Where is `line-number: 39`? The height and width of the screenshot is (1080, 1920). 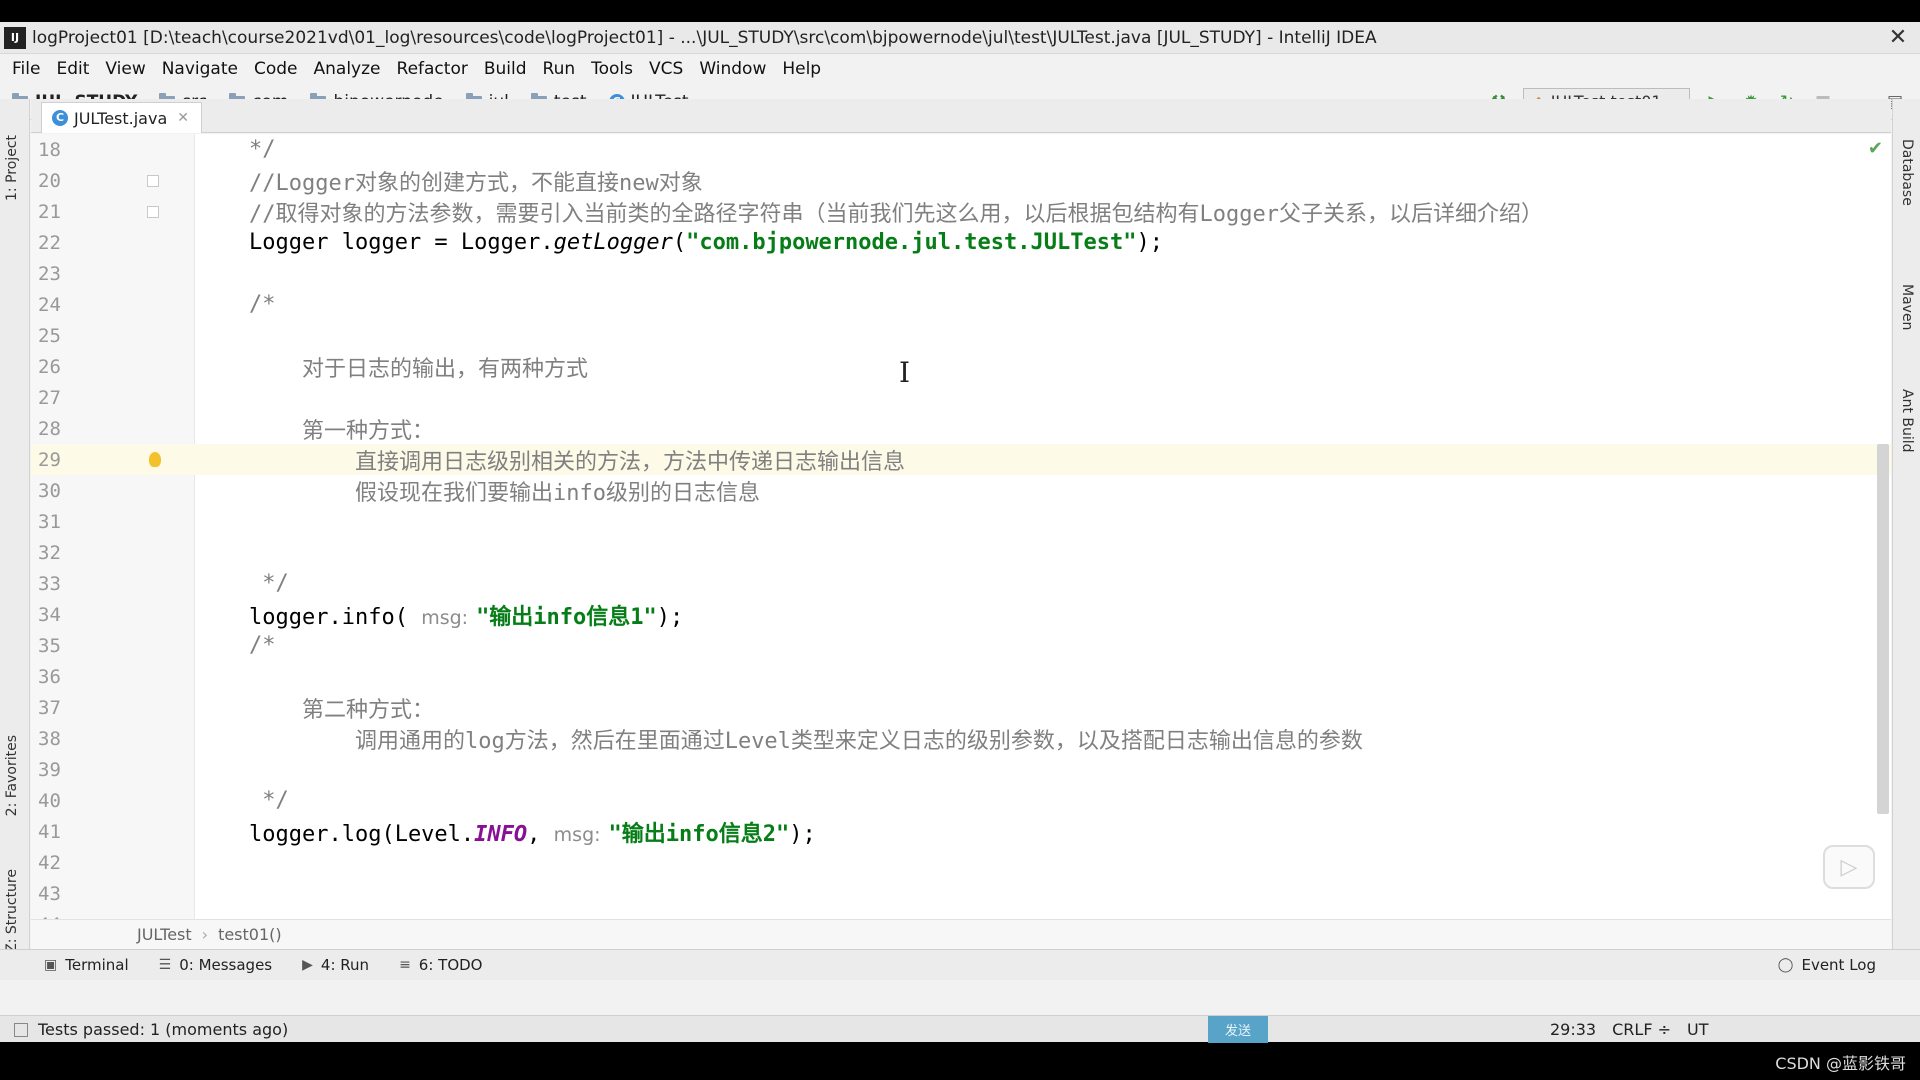
line-number: 39 is located at coordinates (58, 770).